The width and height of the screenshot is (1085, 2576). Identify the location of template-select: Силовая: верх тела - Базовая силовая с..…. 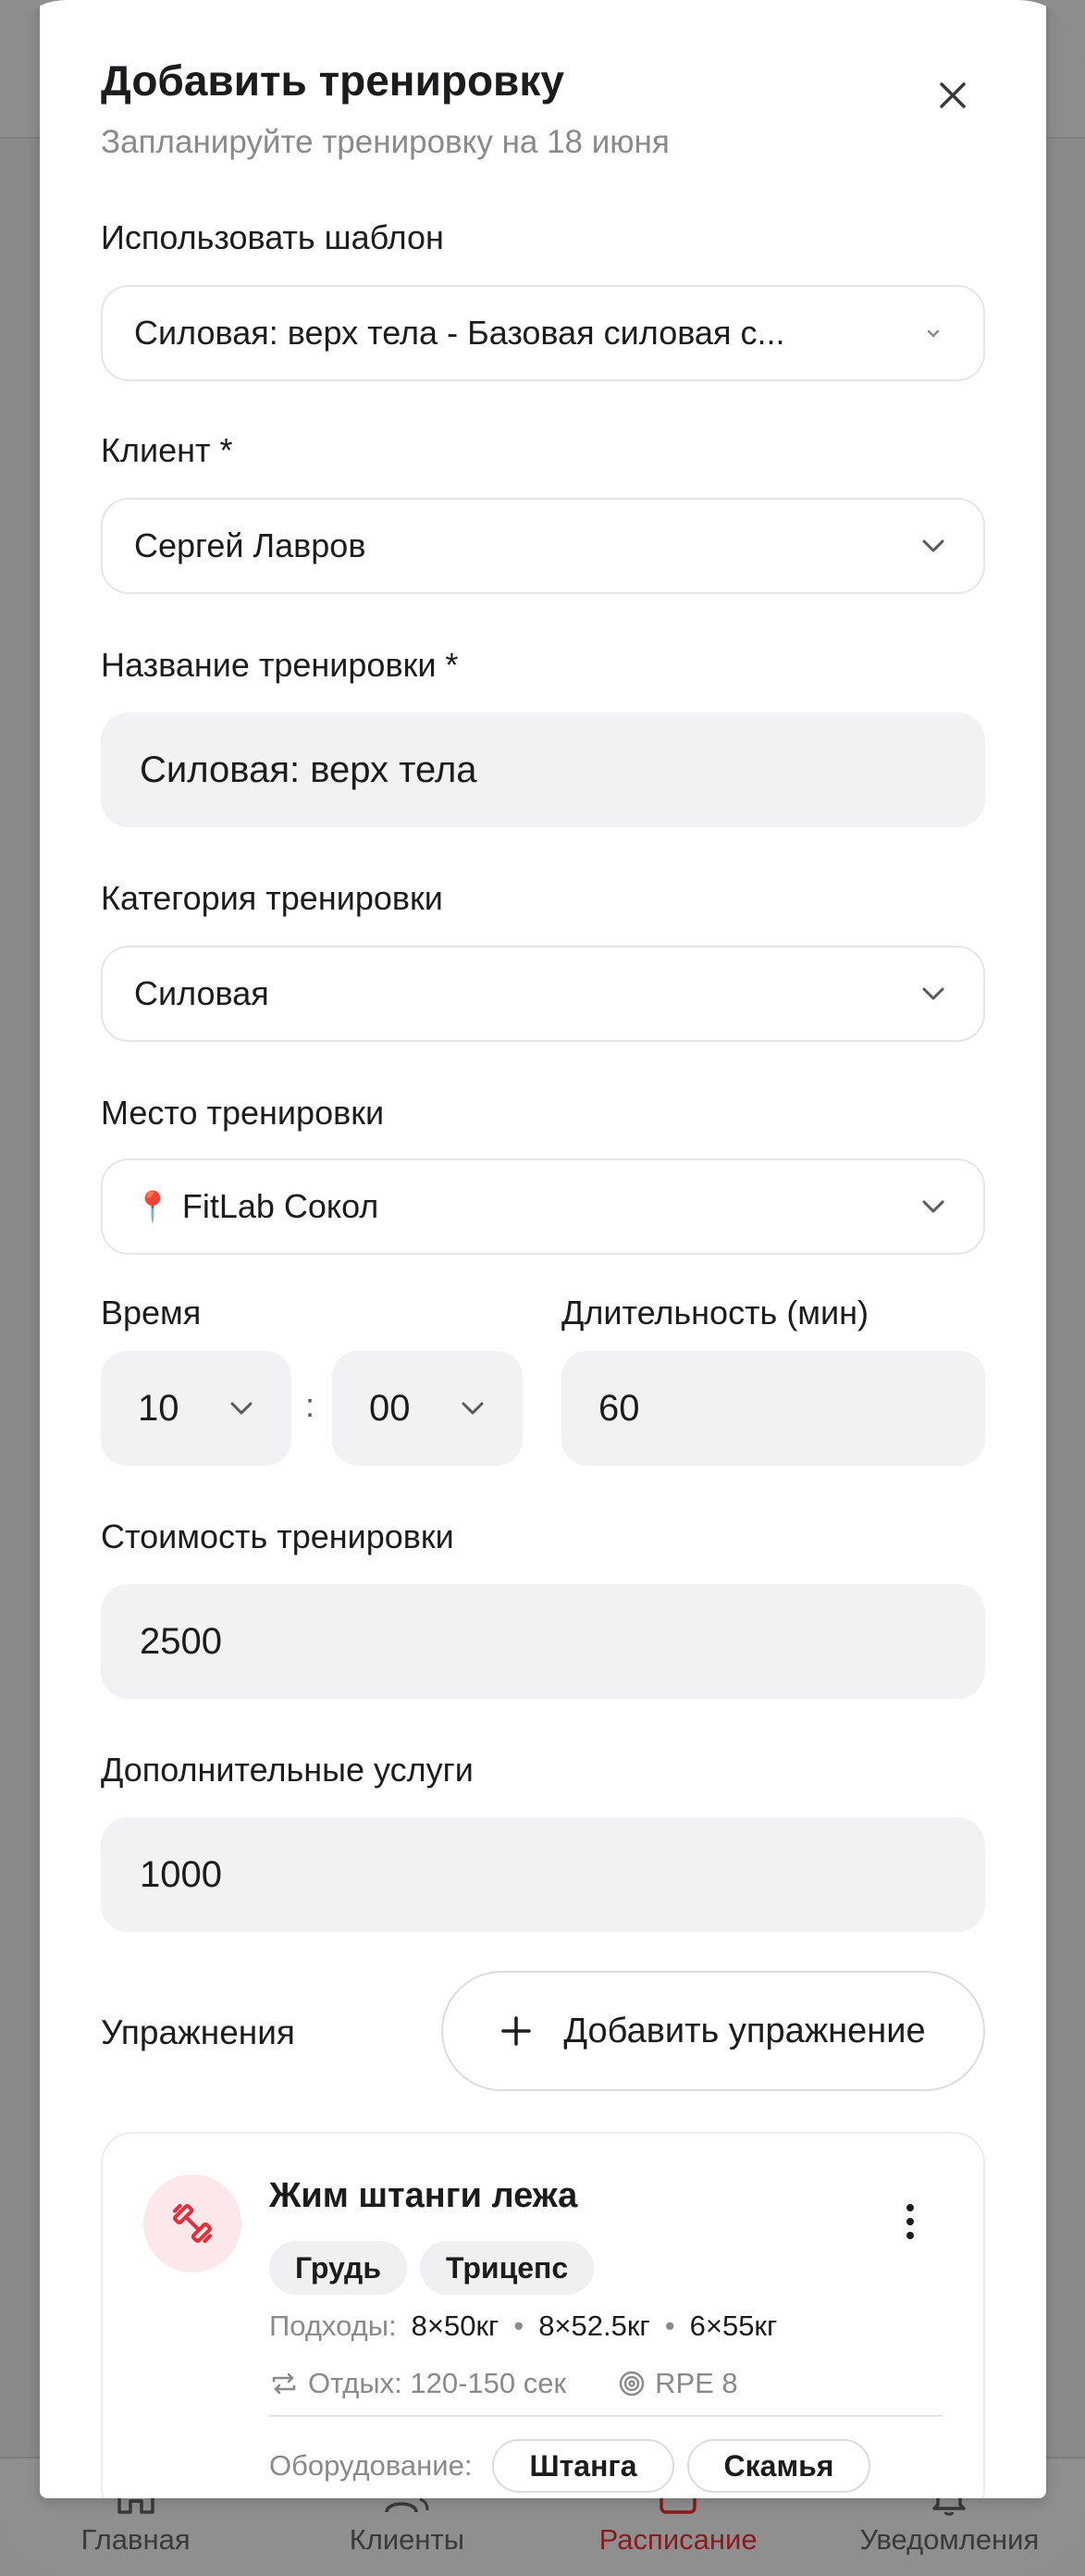
(543, 333).